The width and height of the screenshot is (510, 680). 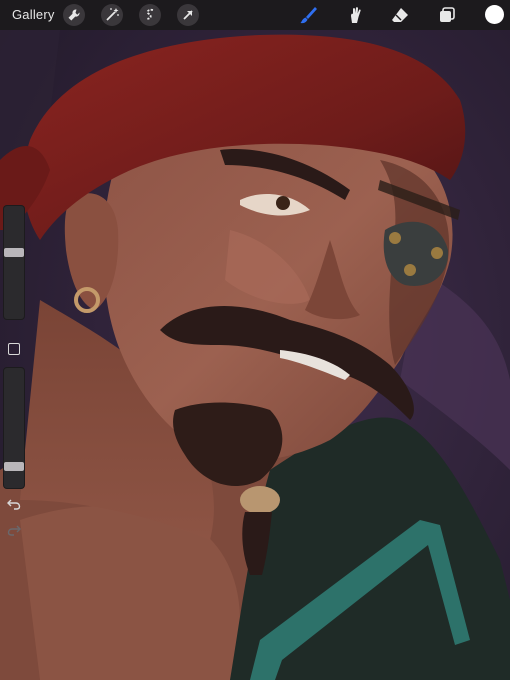 I want to click on undo-icon, so click(x=14, y=504).